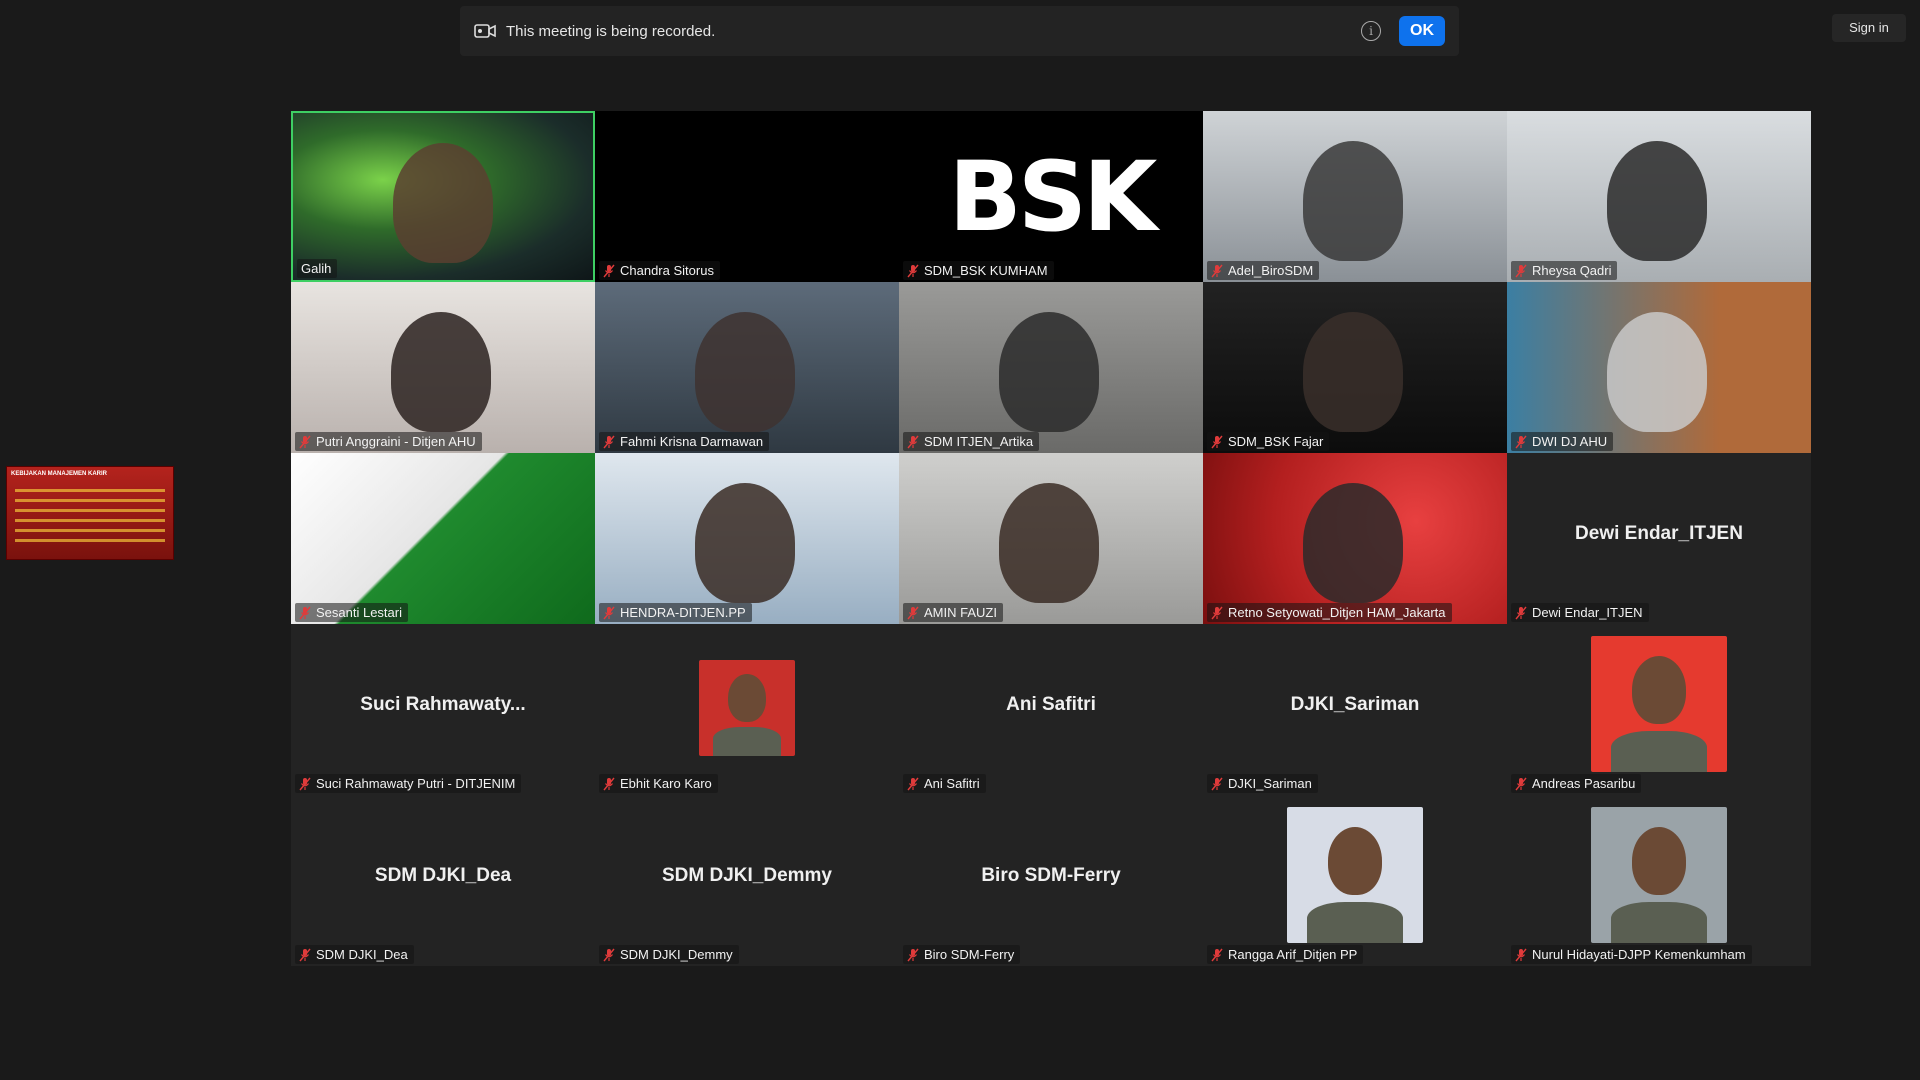 Image resolution: width=1920 pixels, height=1080 pixels. I want to click on shared-screen-thumbnail: KEBIJAKAN MANAJEMEN KARIR, so click(90, 513).